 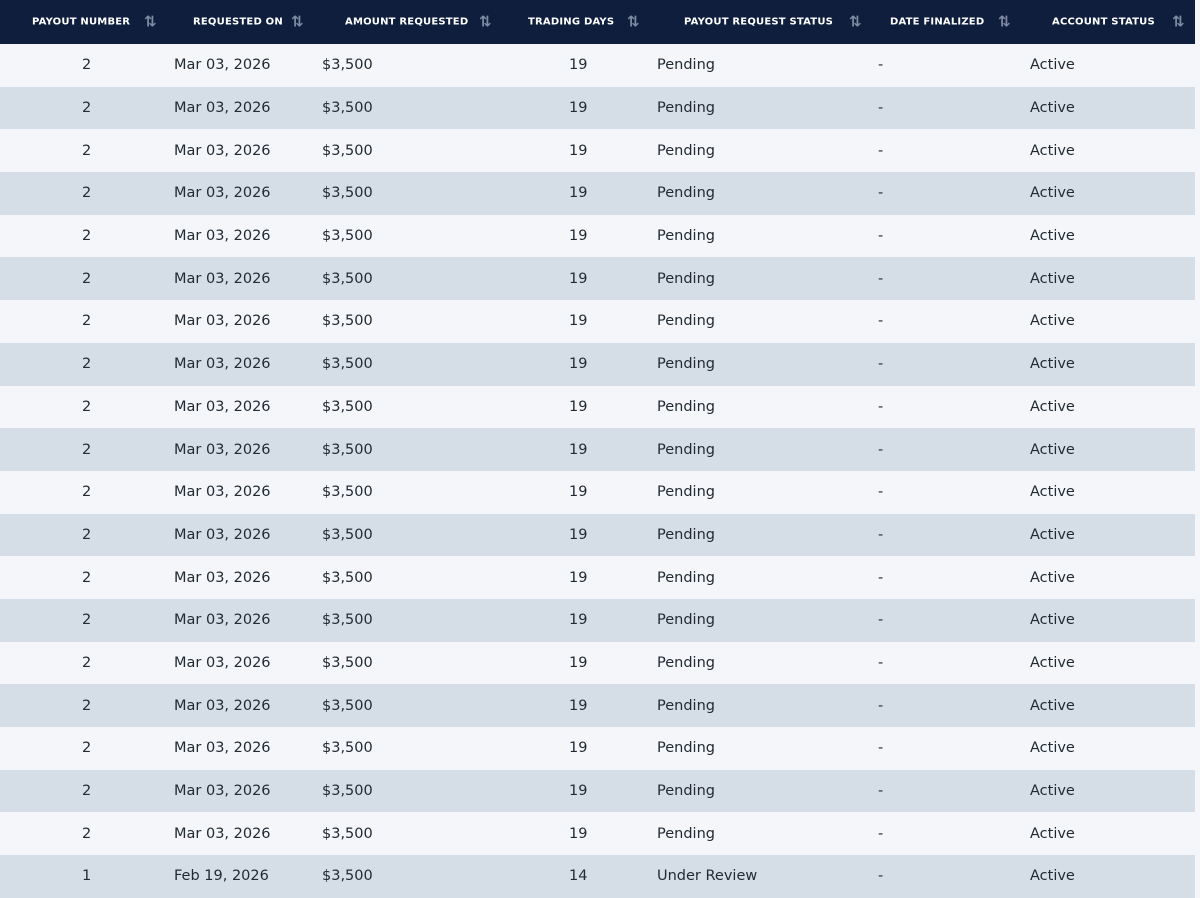 I want to click on column-header-date-finalized: Date Finalized ⇅, so click(x=948, y=22).